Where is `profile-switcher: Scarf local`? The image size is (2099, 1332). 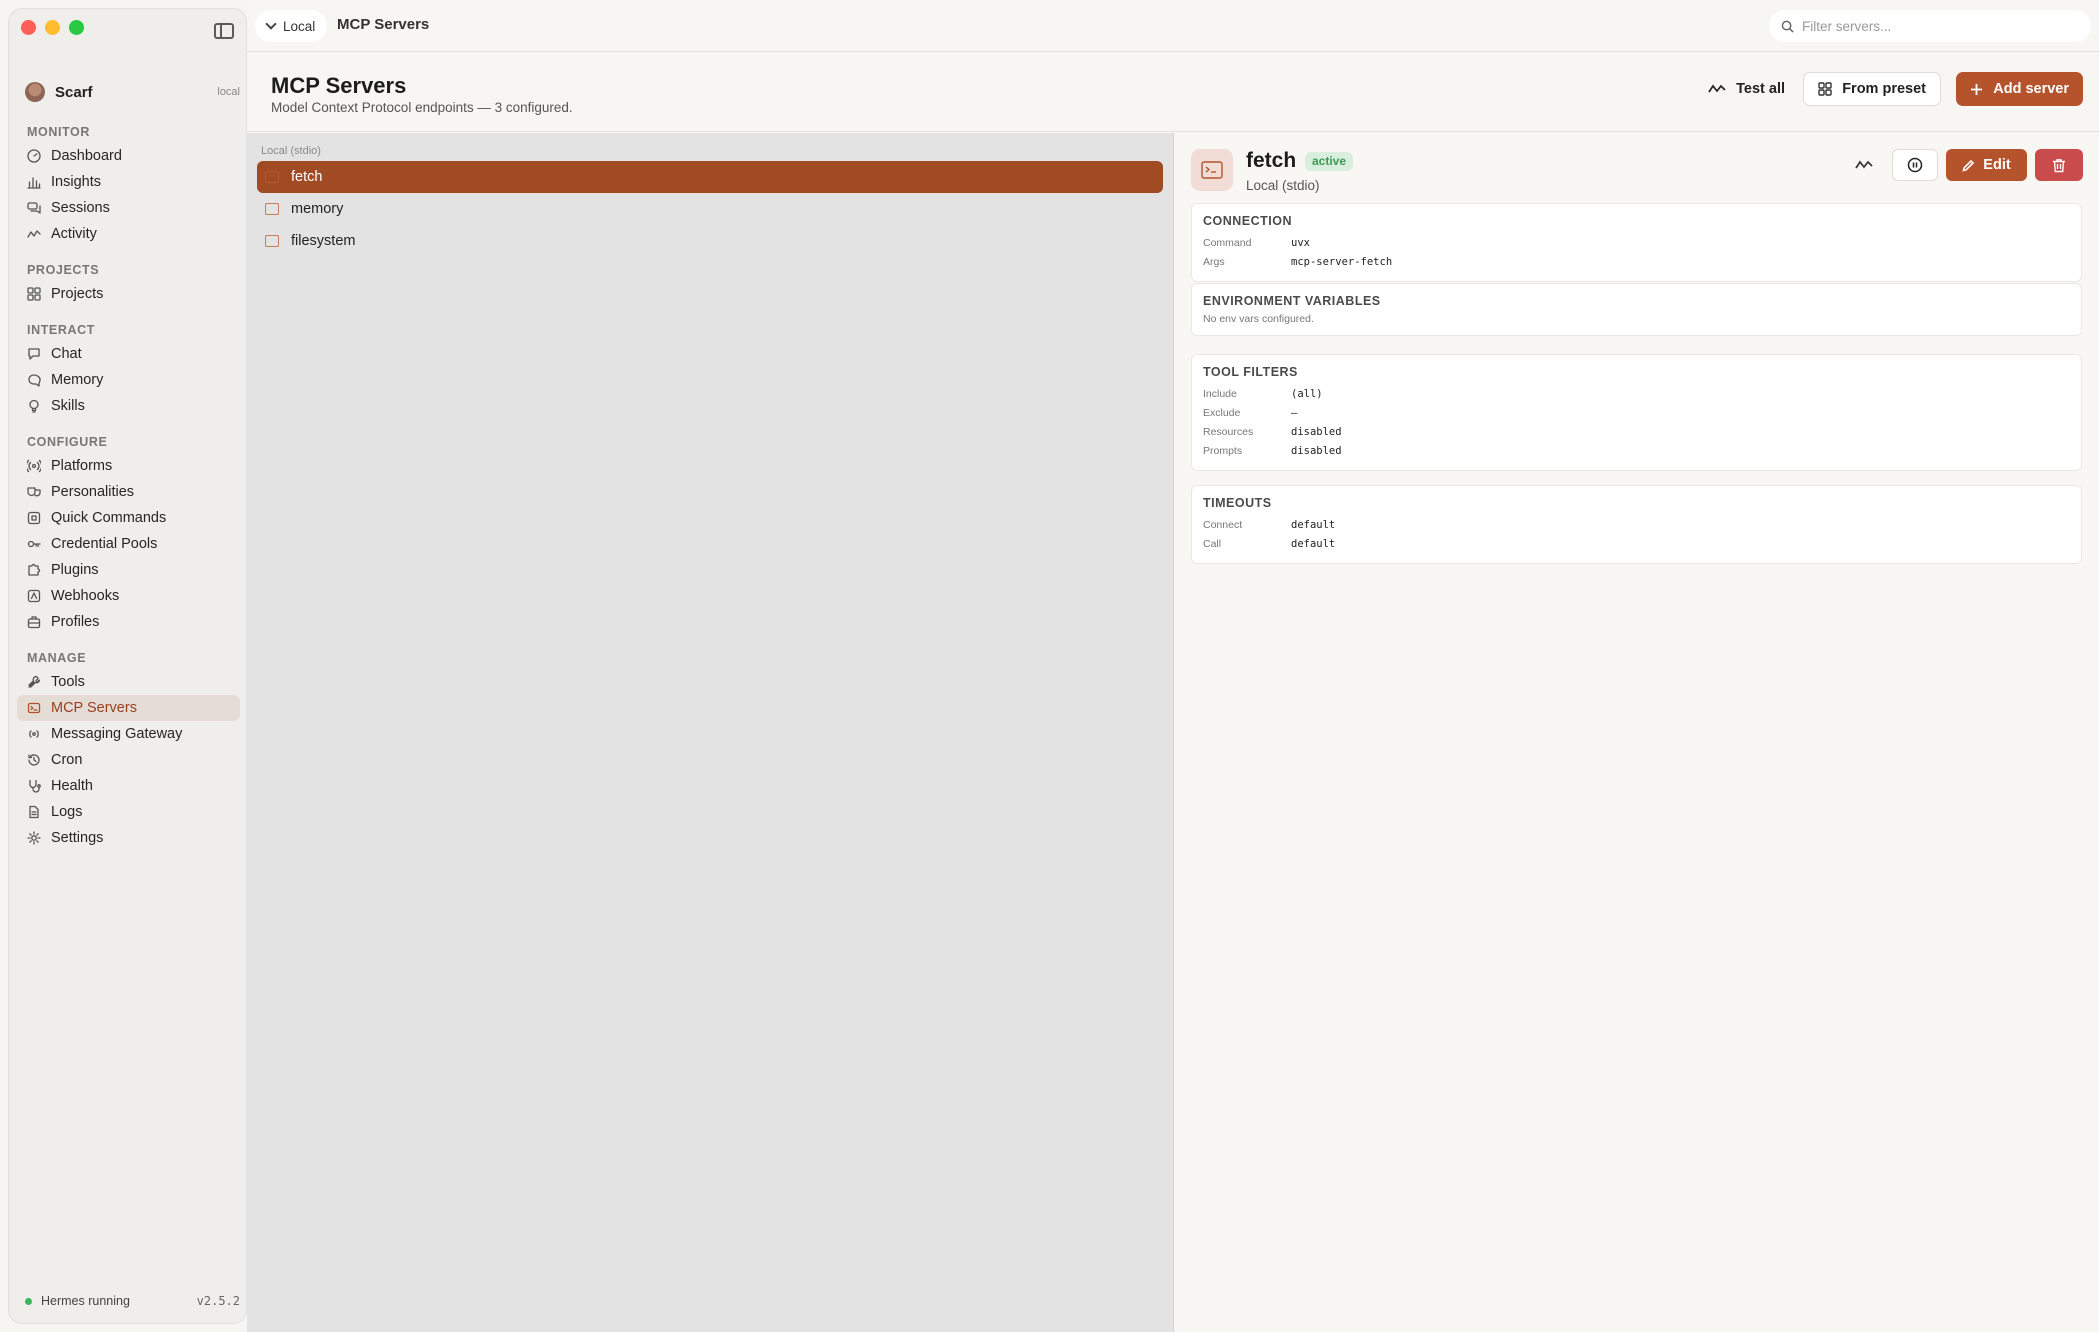
profile-switcher: Scarf local is located at coordinates (132, 92).